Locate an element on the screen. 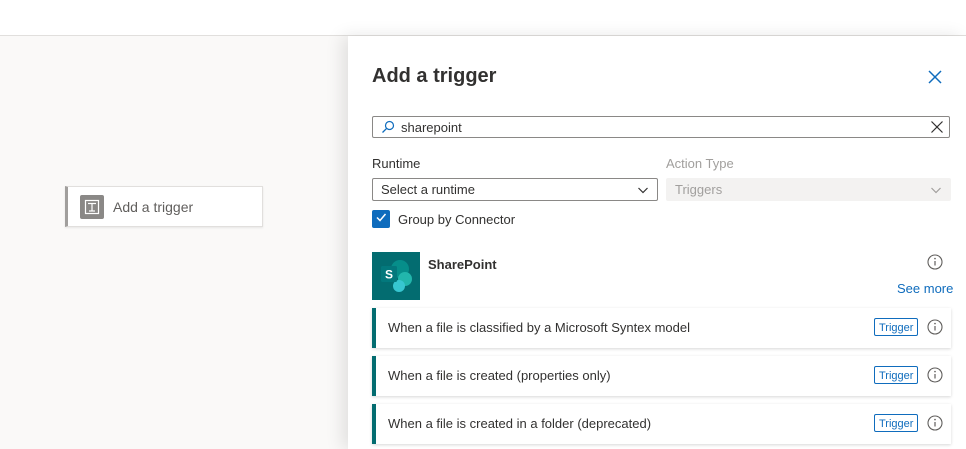  runtime-dropdown-value: Select a runtime is located at coordinates (428, 189).